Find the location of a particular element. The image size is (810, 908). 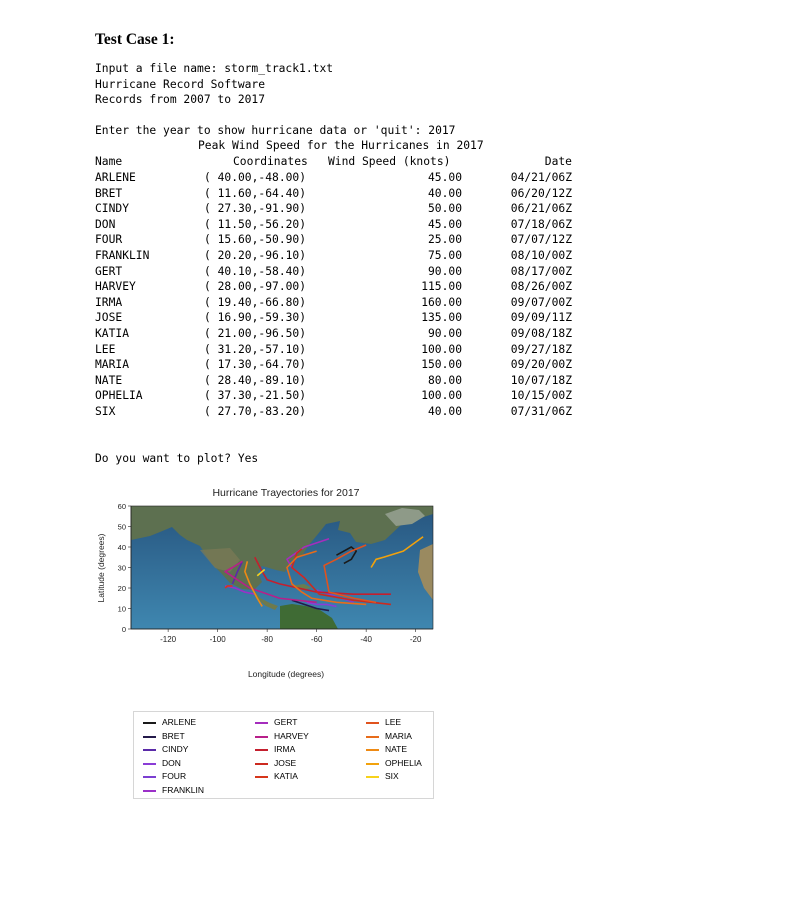

hurricane-date: 07/07/12Z is located at coordinates (541, 240).